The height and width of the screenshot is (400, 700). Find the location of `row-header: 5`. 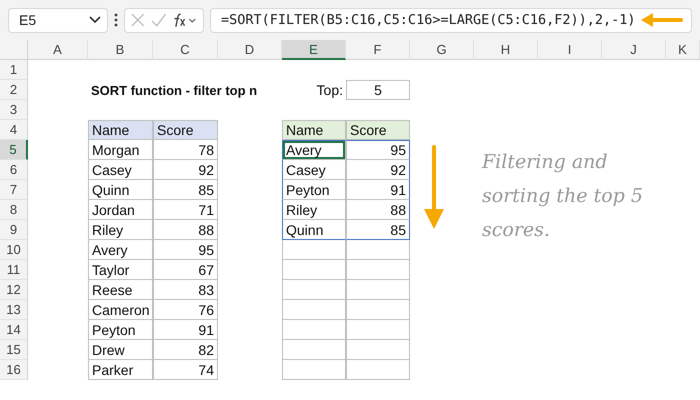

row-header: 5 is located at coordinates (14, 150).